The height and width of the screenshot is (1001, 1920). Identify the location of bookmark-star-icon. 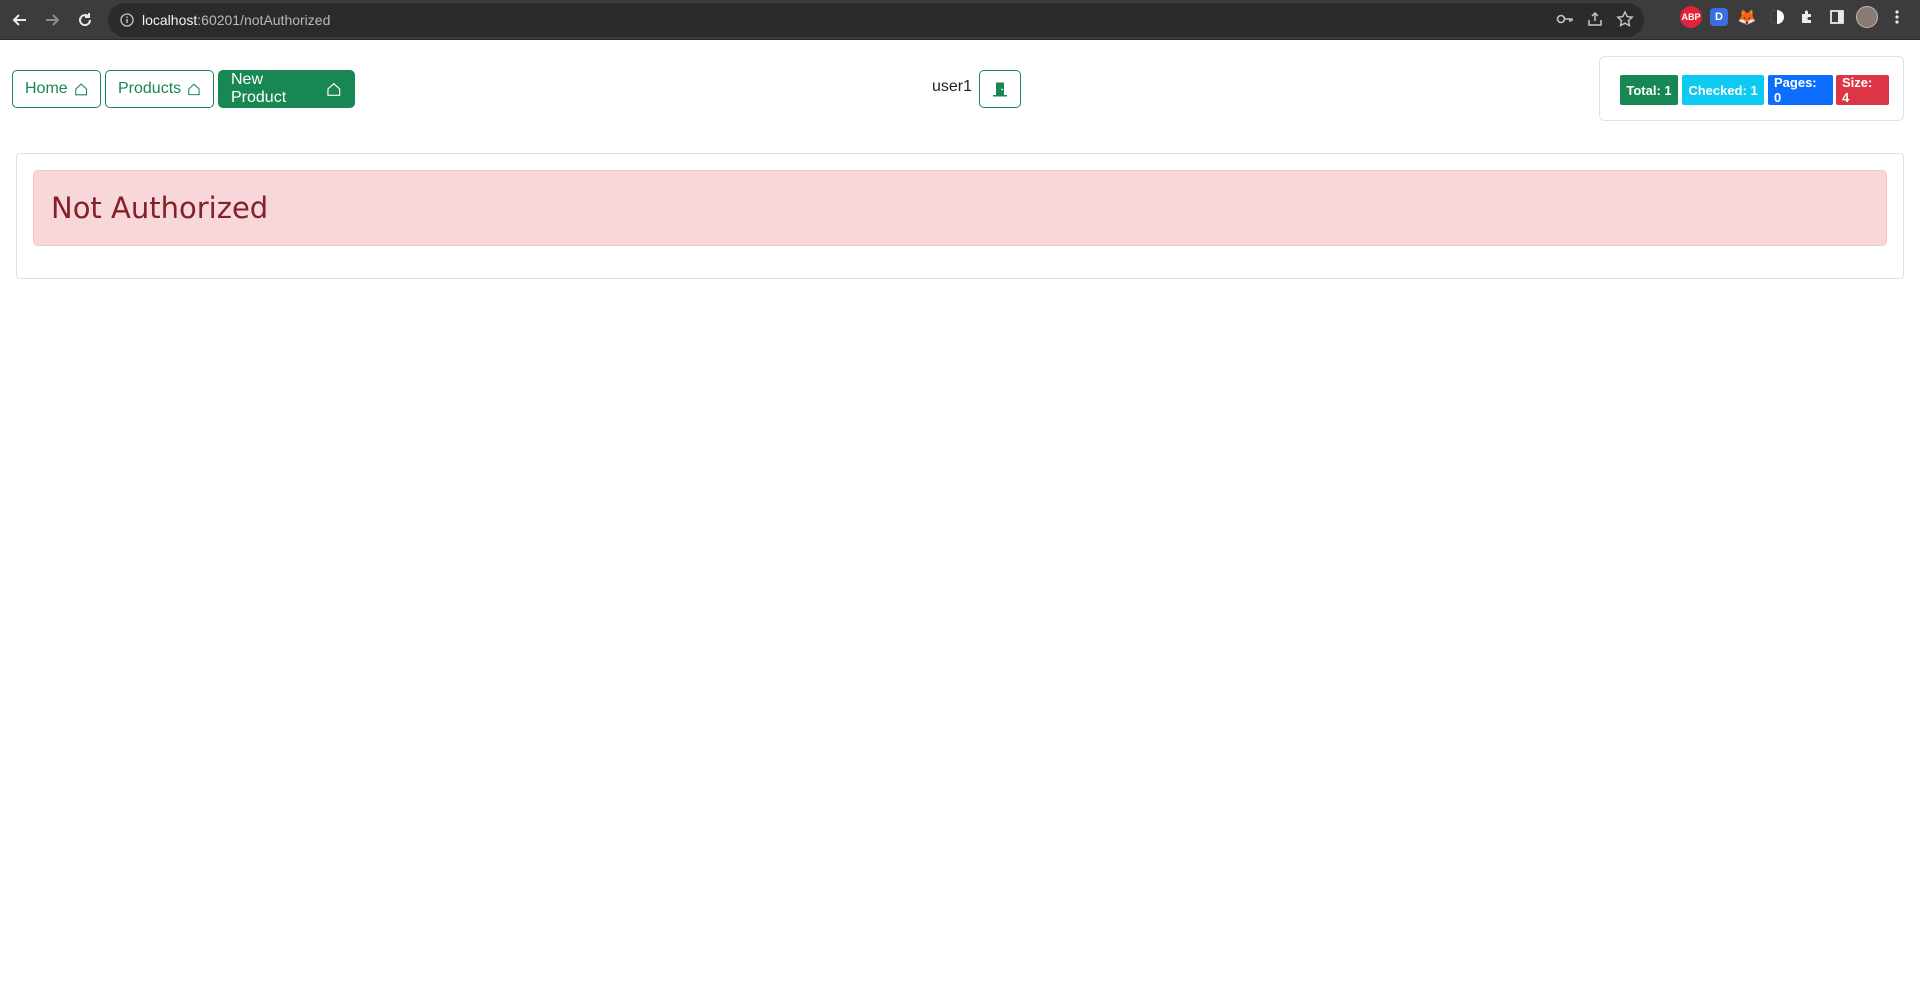
(1625, 19).